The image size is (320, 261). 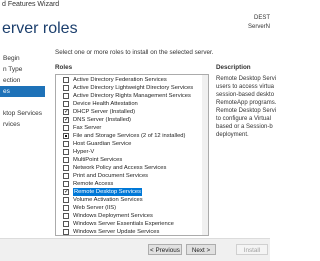 What do you see at coordinates (102, 144) in the screenshot?
I see `role-label: Host Guardian Service` at bounding box center [102, 144].